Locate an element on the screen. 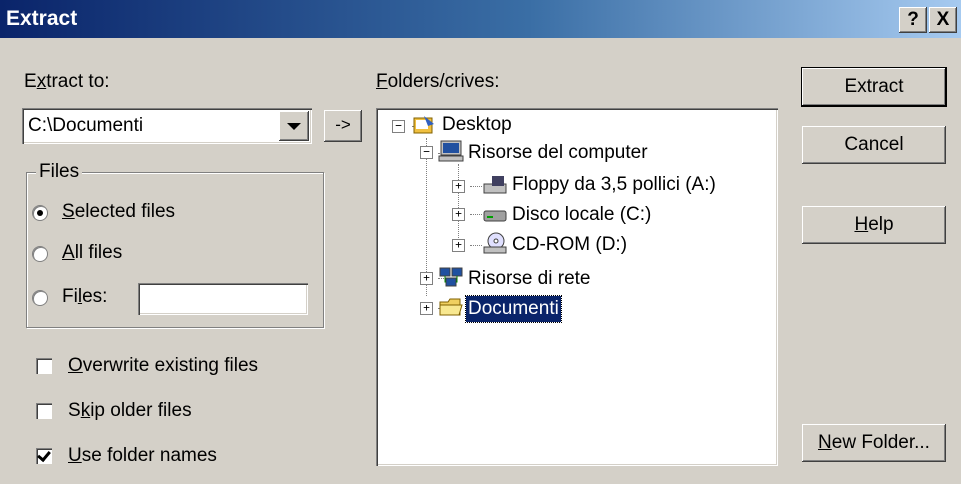 The height and width of the screenshot is (484, 961). tree-node-documents: Documenti is located at coordinates (513, 309).